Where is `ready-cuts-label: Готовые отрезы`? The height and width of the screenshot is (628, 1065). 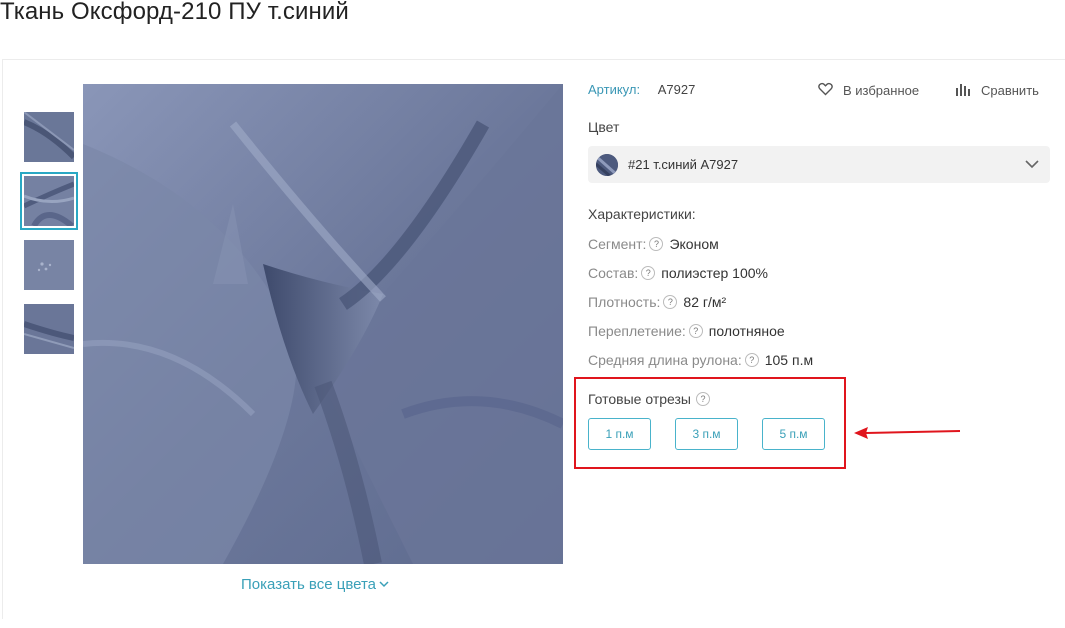
ready-cuts-label: Готовые отрезы is located at coordinates (639, 399).